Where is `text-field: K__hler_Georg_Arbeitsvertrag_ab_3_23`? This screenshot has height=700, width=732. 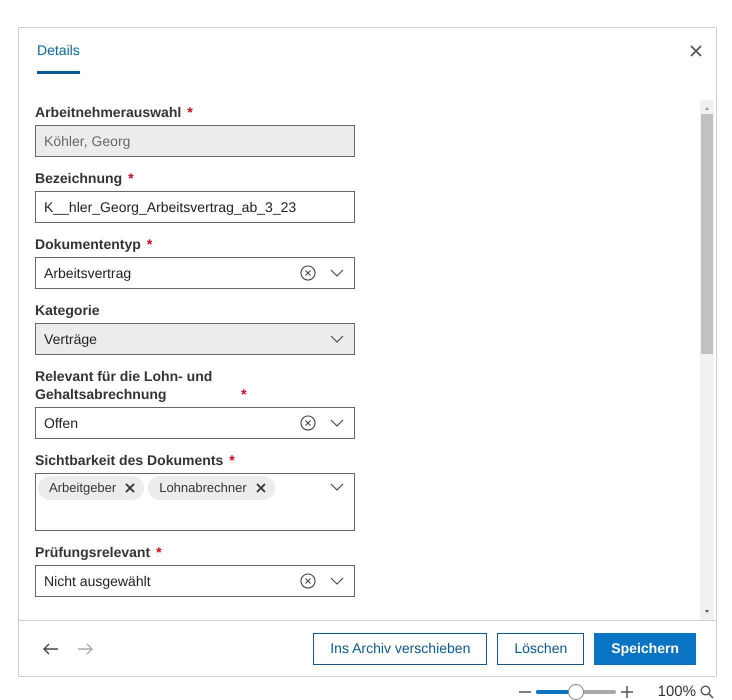 text-field: K__hler_Georg_Arbeitsvertrag_ab_3_23 is located at coordinates (195, 207).